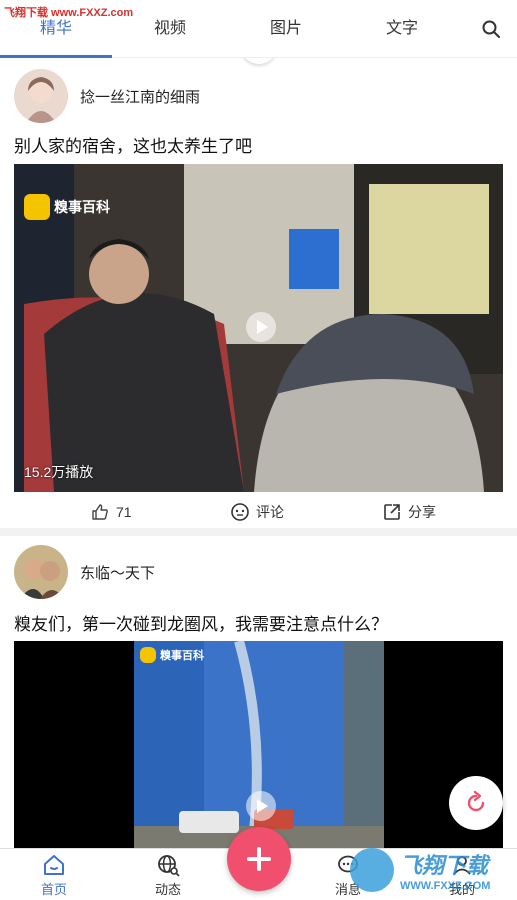 This screenshot has height=900, width=517. Describe the element at coordinates (53, 889) in the screenshot. I see `nav-label: 首页` at that location.